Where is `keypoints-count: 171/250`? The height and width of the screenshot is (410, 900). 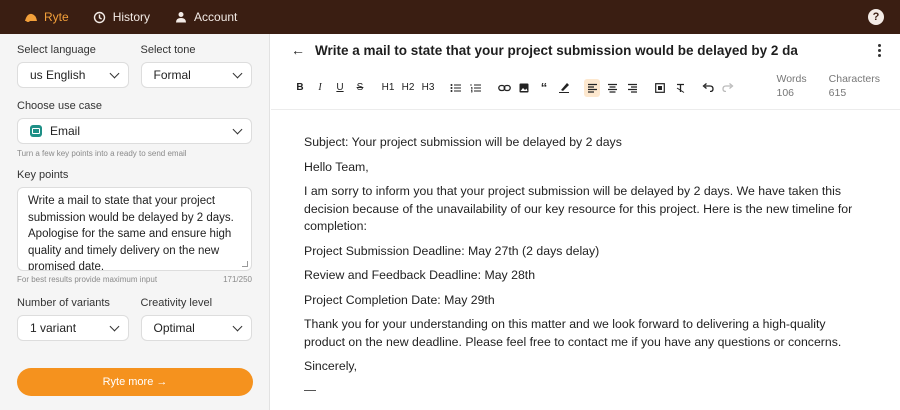
keypoints-count: 171/250 is located at coordinates (237, 279).